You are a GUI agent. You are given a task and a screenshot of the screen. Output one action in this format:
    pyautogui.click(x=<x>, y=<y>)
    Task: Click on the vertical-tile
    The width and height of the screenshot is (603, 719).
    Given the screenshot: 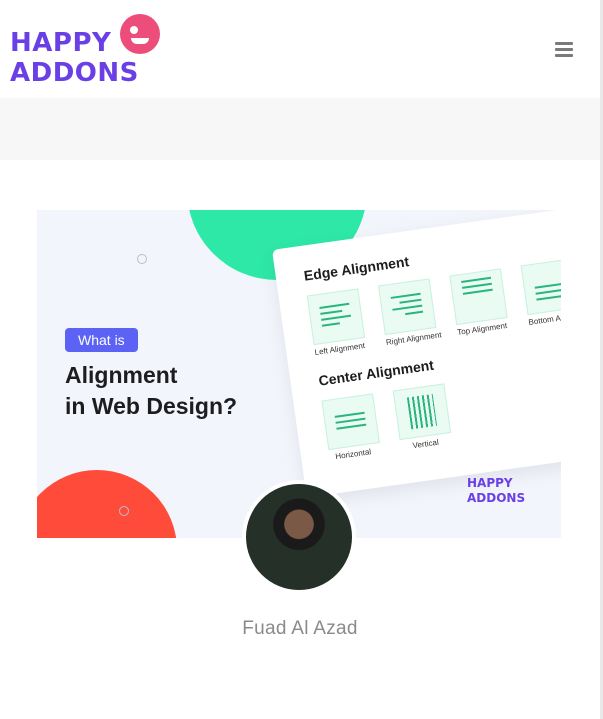 What is the action you would take?
    pyautogui.click(x=422, y=412)
    